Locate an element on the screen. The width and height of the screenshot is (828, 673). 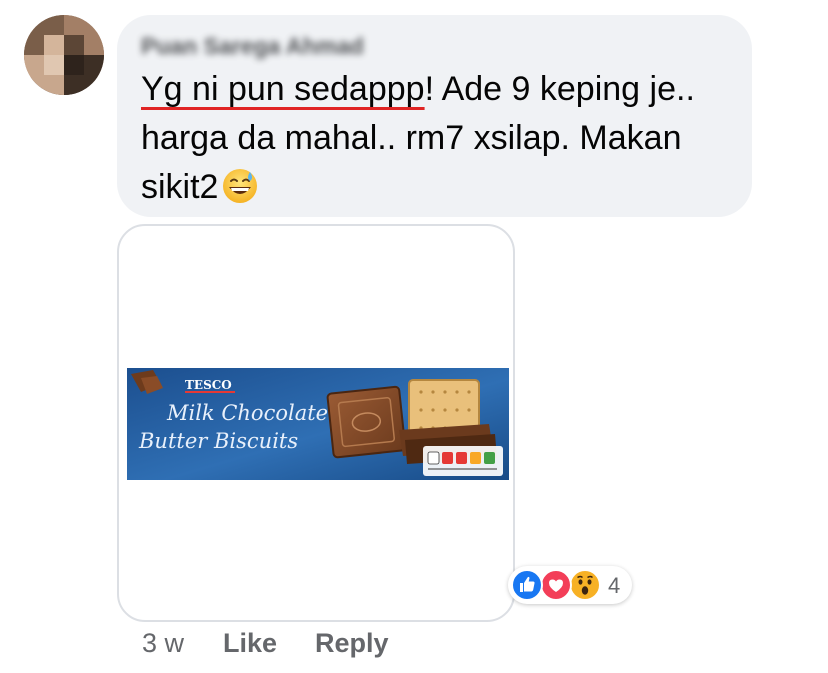
like-icon is located at coordinates (527, 585).